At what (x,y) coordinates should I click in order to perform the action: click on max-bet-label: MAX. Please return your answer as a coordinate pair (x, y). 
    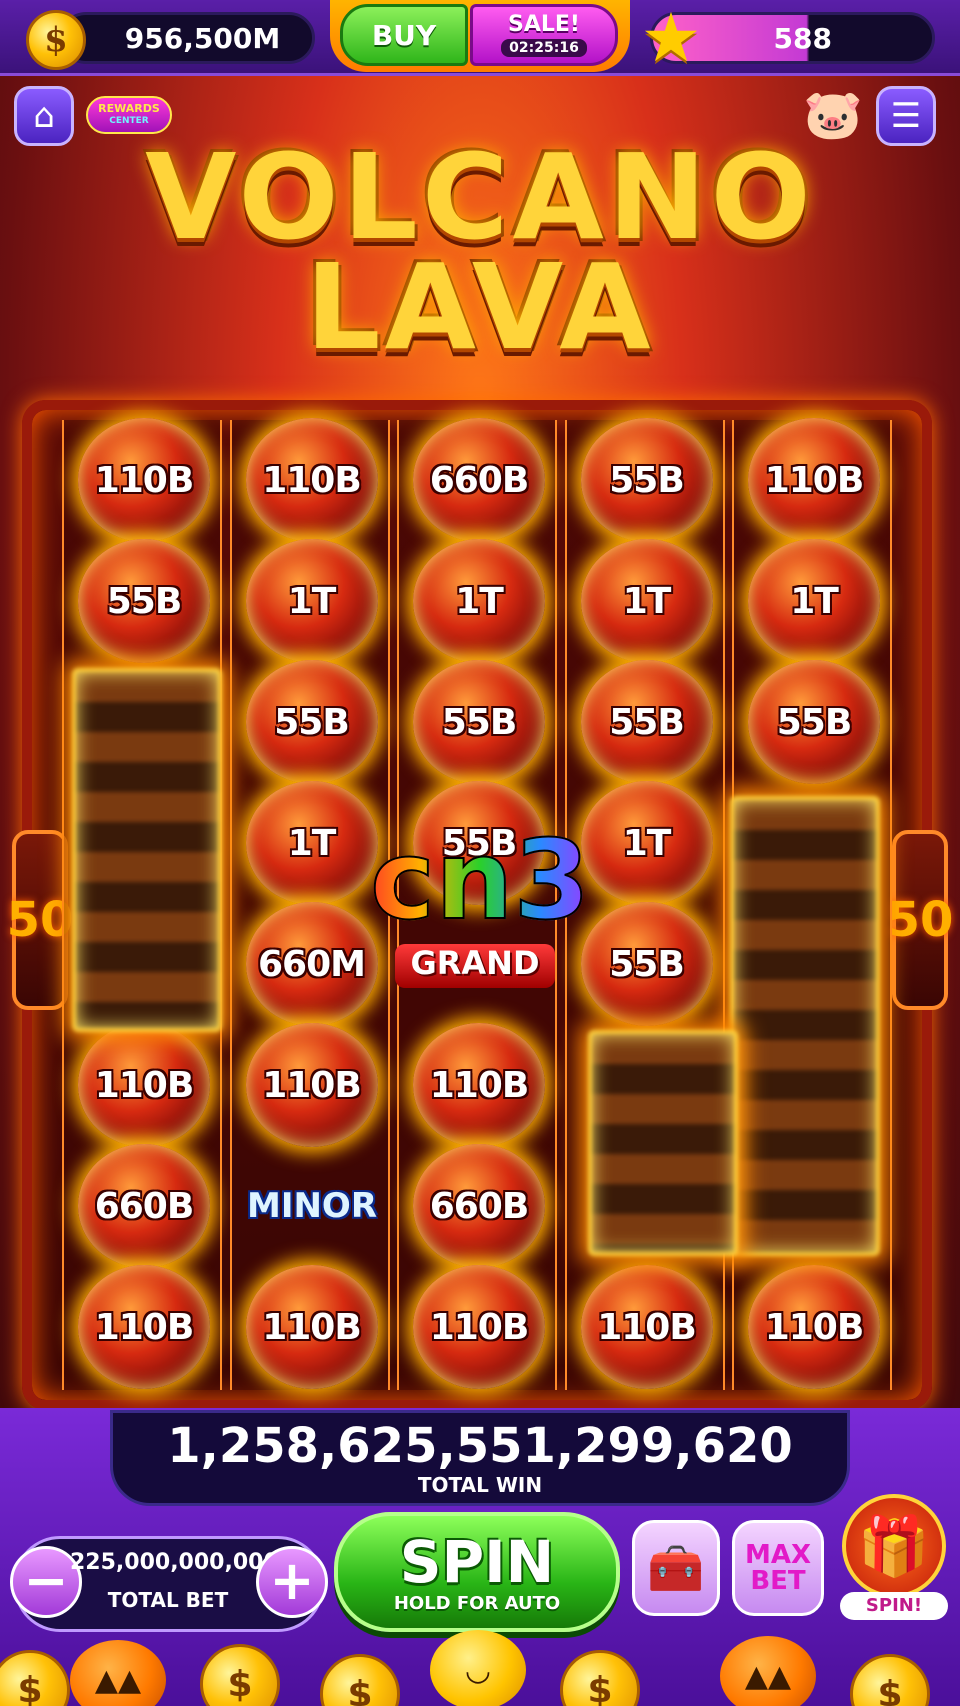
    Looking at the image, I should click on (778, 1555).